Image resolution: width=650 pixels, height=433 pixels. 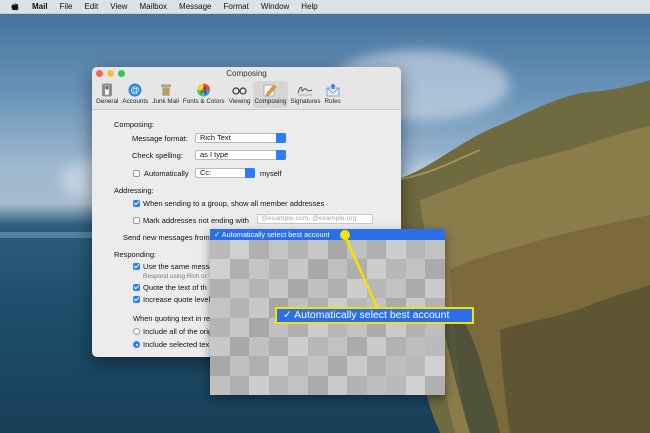 What do you see at coordinates (359, 269) in the screenshot?
I see `callout-connector` at bounding box center [359, 269].